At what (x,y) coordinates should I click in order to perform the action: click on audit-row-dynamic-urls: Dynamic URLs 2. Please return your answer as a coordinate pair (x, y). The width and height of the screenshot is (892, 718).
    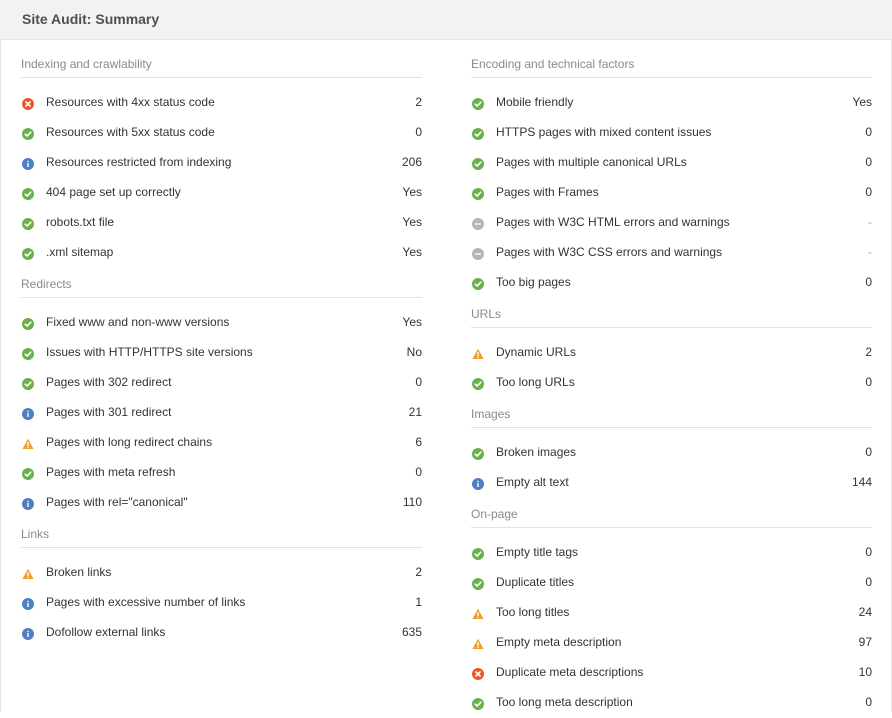
    Looking at the image, I should click on (671, 353).